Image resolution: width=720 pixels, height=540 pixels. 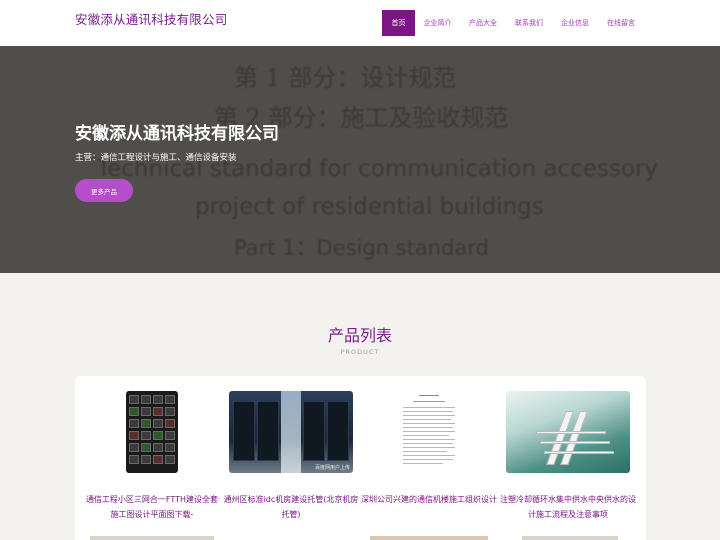 What do you see at coordinates (332, 468) in the screenshot?
I see `image-watermark: 百度网用户上传` at bounding box center [332, 468].